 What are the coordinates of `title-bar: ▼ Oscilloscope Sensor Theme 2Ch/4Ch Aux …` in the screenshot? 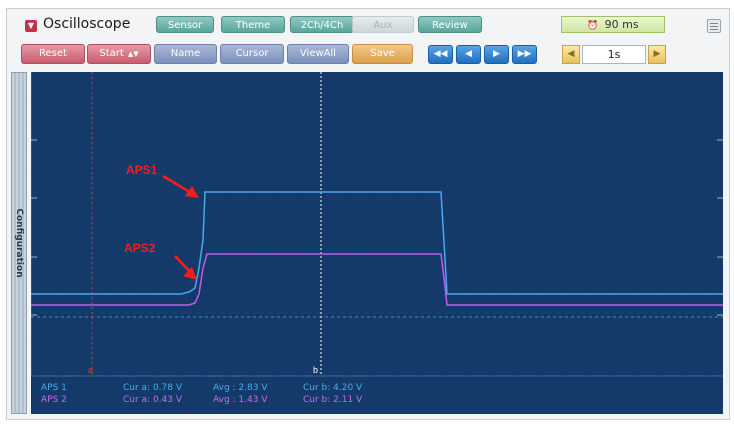 It's located at (368, 23).